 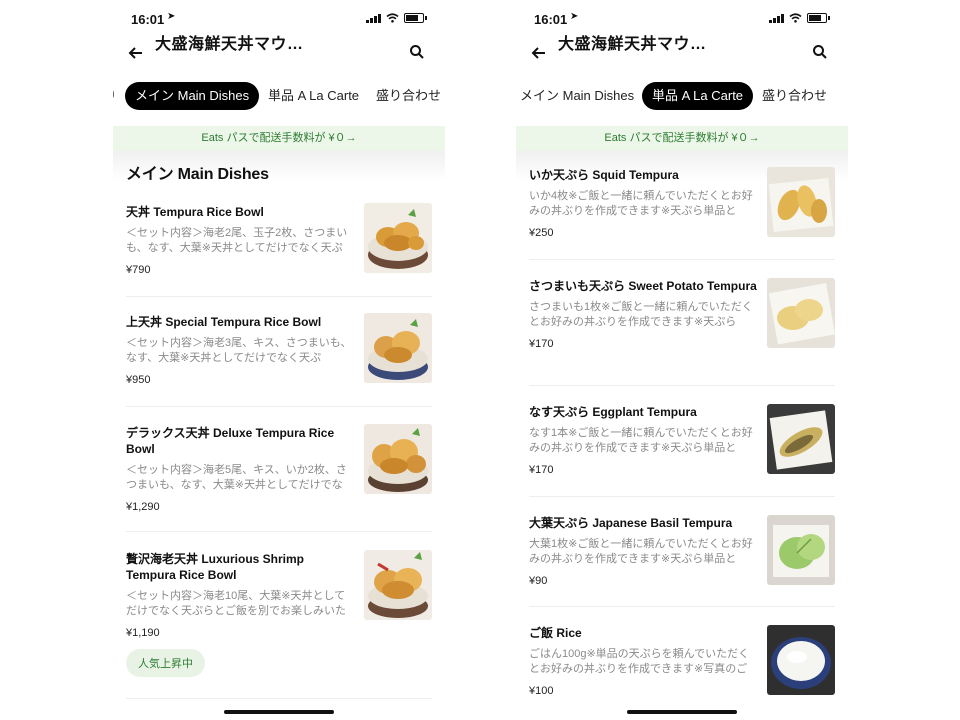 What do you see at coordinates (641, 314) in the screenshot?
I see `item-description: さつまいも1枚※ご飯と一緒に頼んでいただくとお好みの丼ぶりを作成できます※天ぷら` at bounding box center [641, 314].